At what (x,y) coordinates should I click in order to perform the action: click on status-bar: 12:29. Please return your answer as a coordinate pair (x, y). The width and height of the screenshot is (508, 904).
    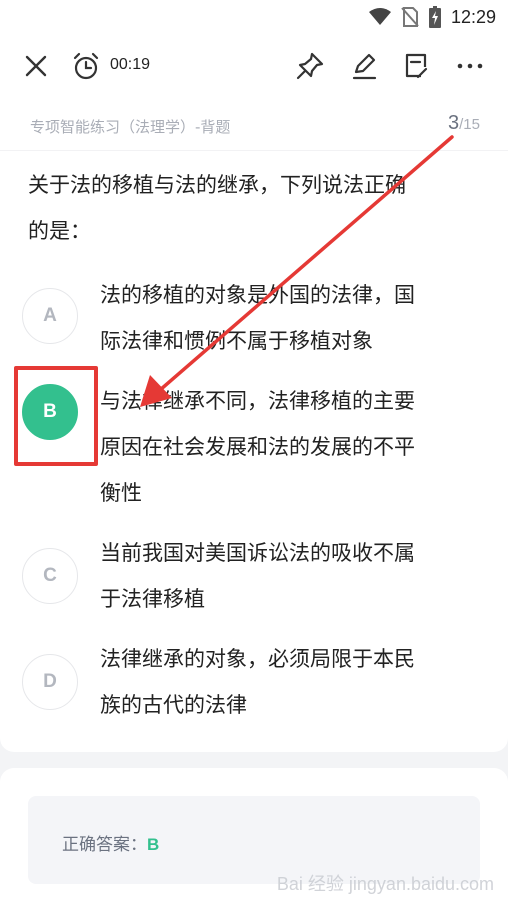
    Looking at the image, I should click on (254, 18).